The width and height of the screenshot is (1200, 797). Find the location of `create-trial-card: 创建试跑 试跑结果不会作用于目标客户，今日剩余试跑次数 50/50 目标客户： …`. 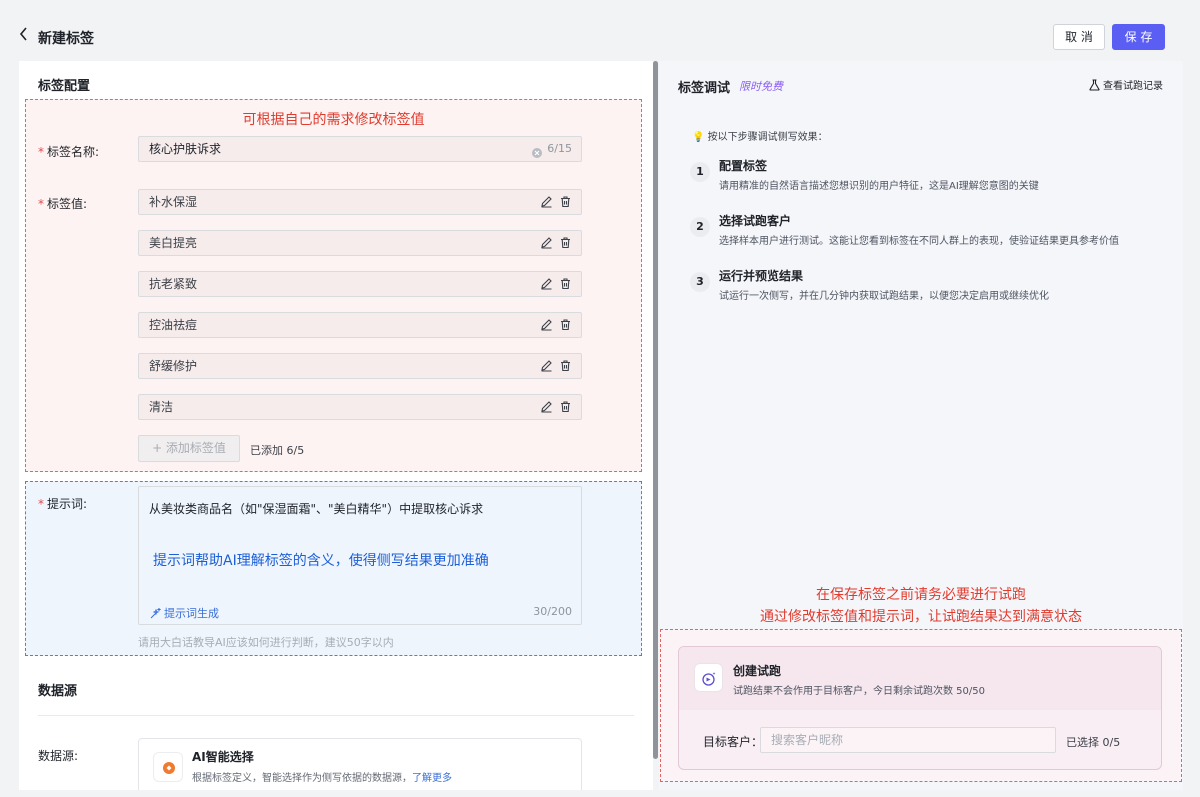

create-trial-card: 创建试跑 试跑结果不会作用于目标客户，今日剩余试跑次数 50/50 目标客户： … is located at coordinates (920, 708).